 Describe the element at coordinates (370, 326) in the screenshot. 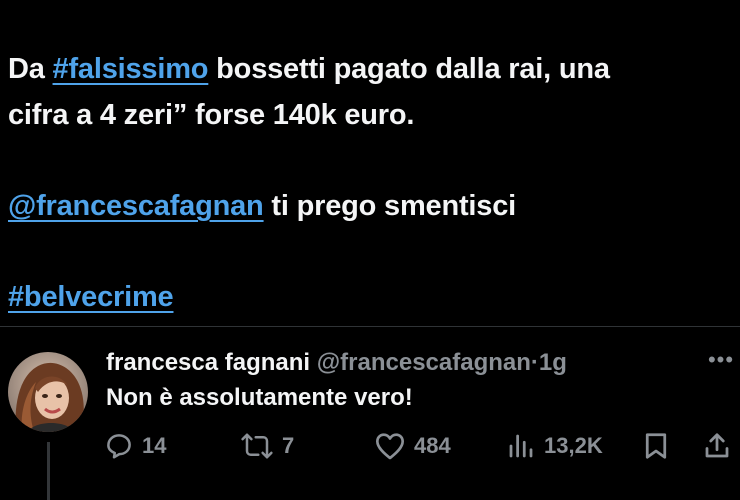

I see `divider` at that location.